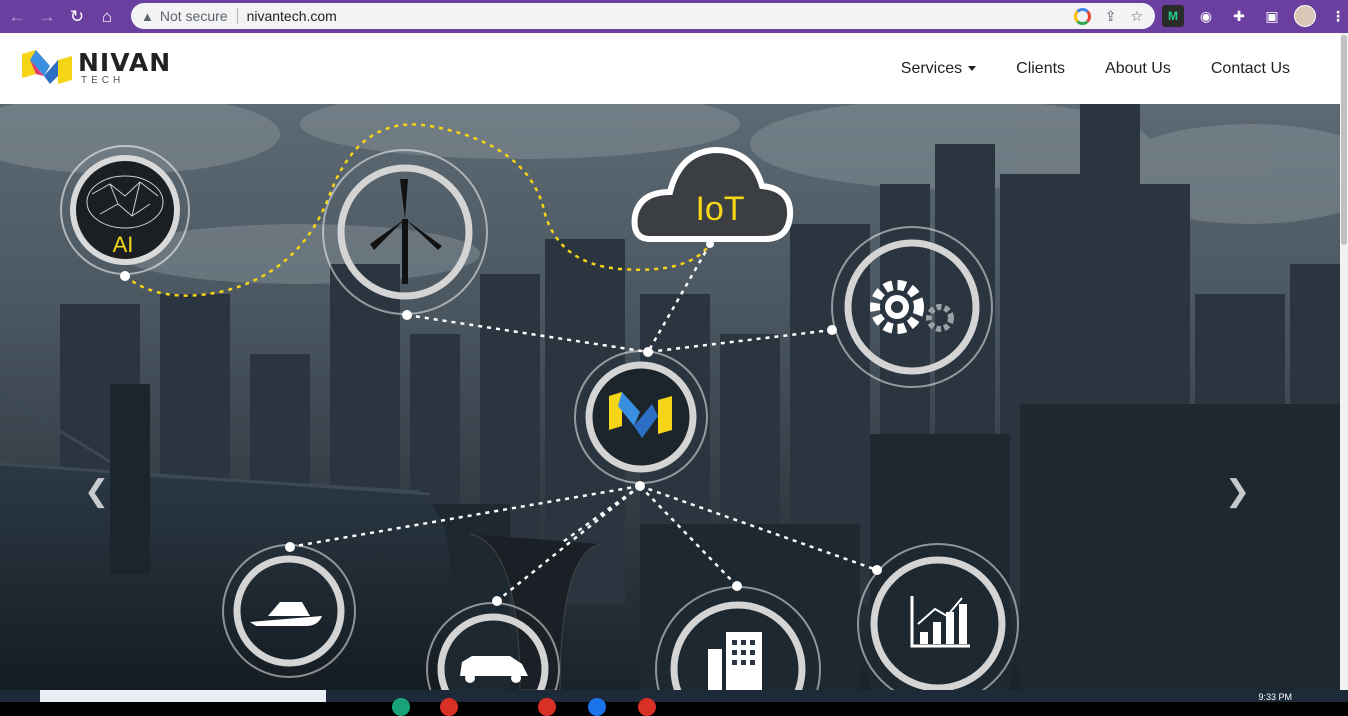 This screenshot has width=1348, height=716. I want to click on extension-reader-icon: ◉, so click(1206, 16).